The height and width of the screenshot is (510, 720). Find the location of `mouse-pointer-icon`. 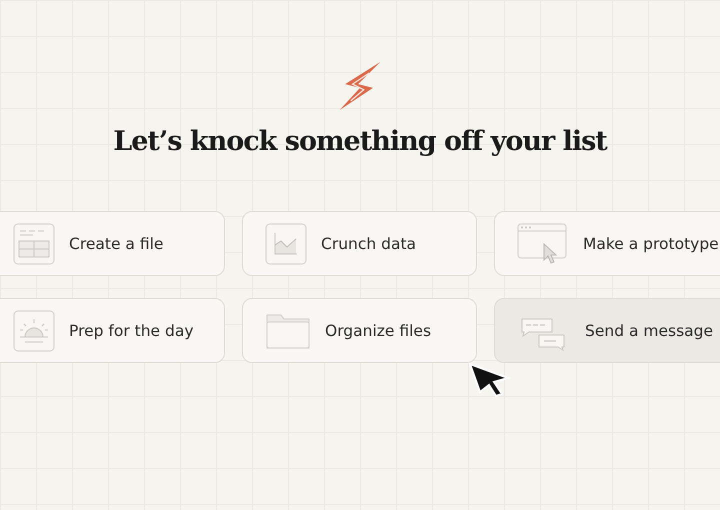

mouse-pointer-icon is located at coordinates (490, 380).